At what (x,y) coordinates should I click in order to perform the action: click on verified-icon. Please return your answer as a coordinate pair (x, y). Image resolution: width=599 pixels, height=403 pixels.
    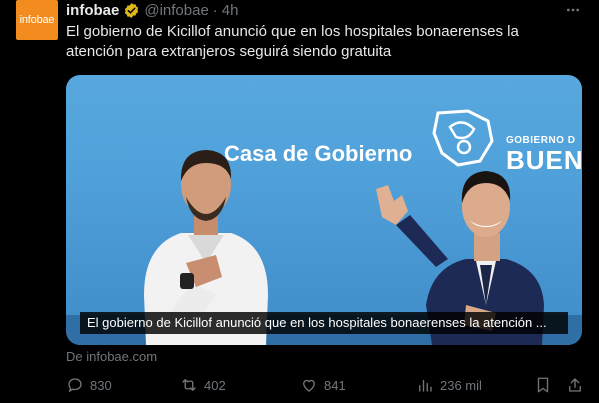
    Looking at the image, I should click on (132, 10).